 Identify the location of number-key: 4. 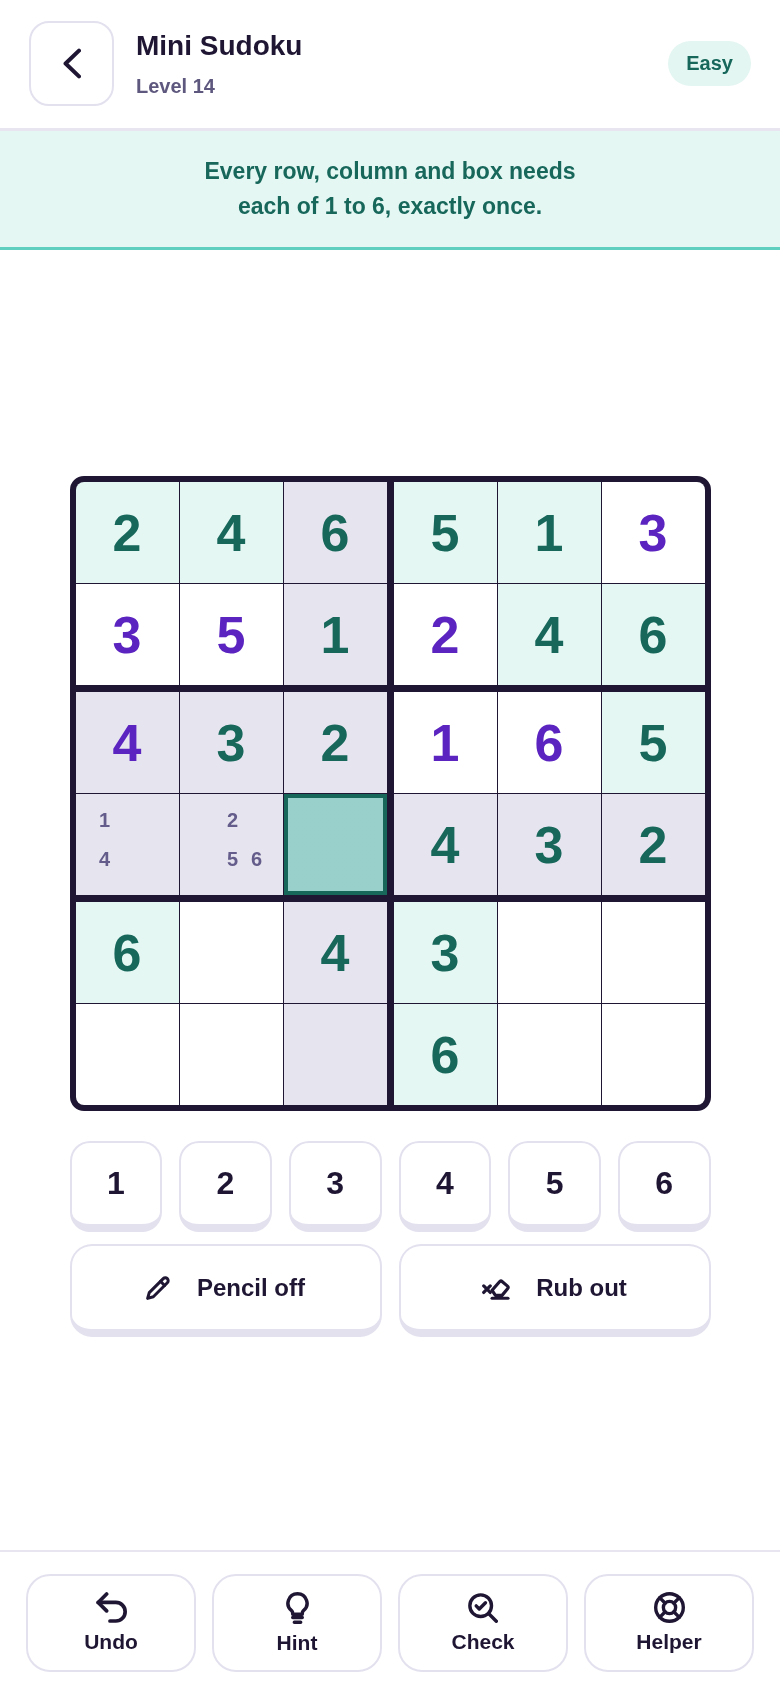
(445, 1186).